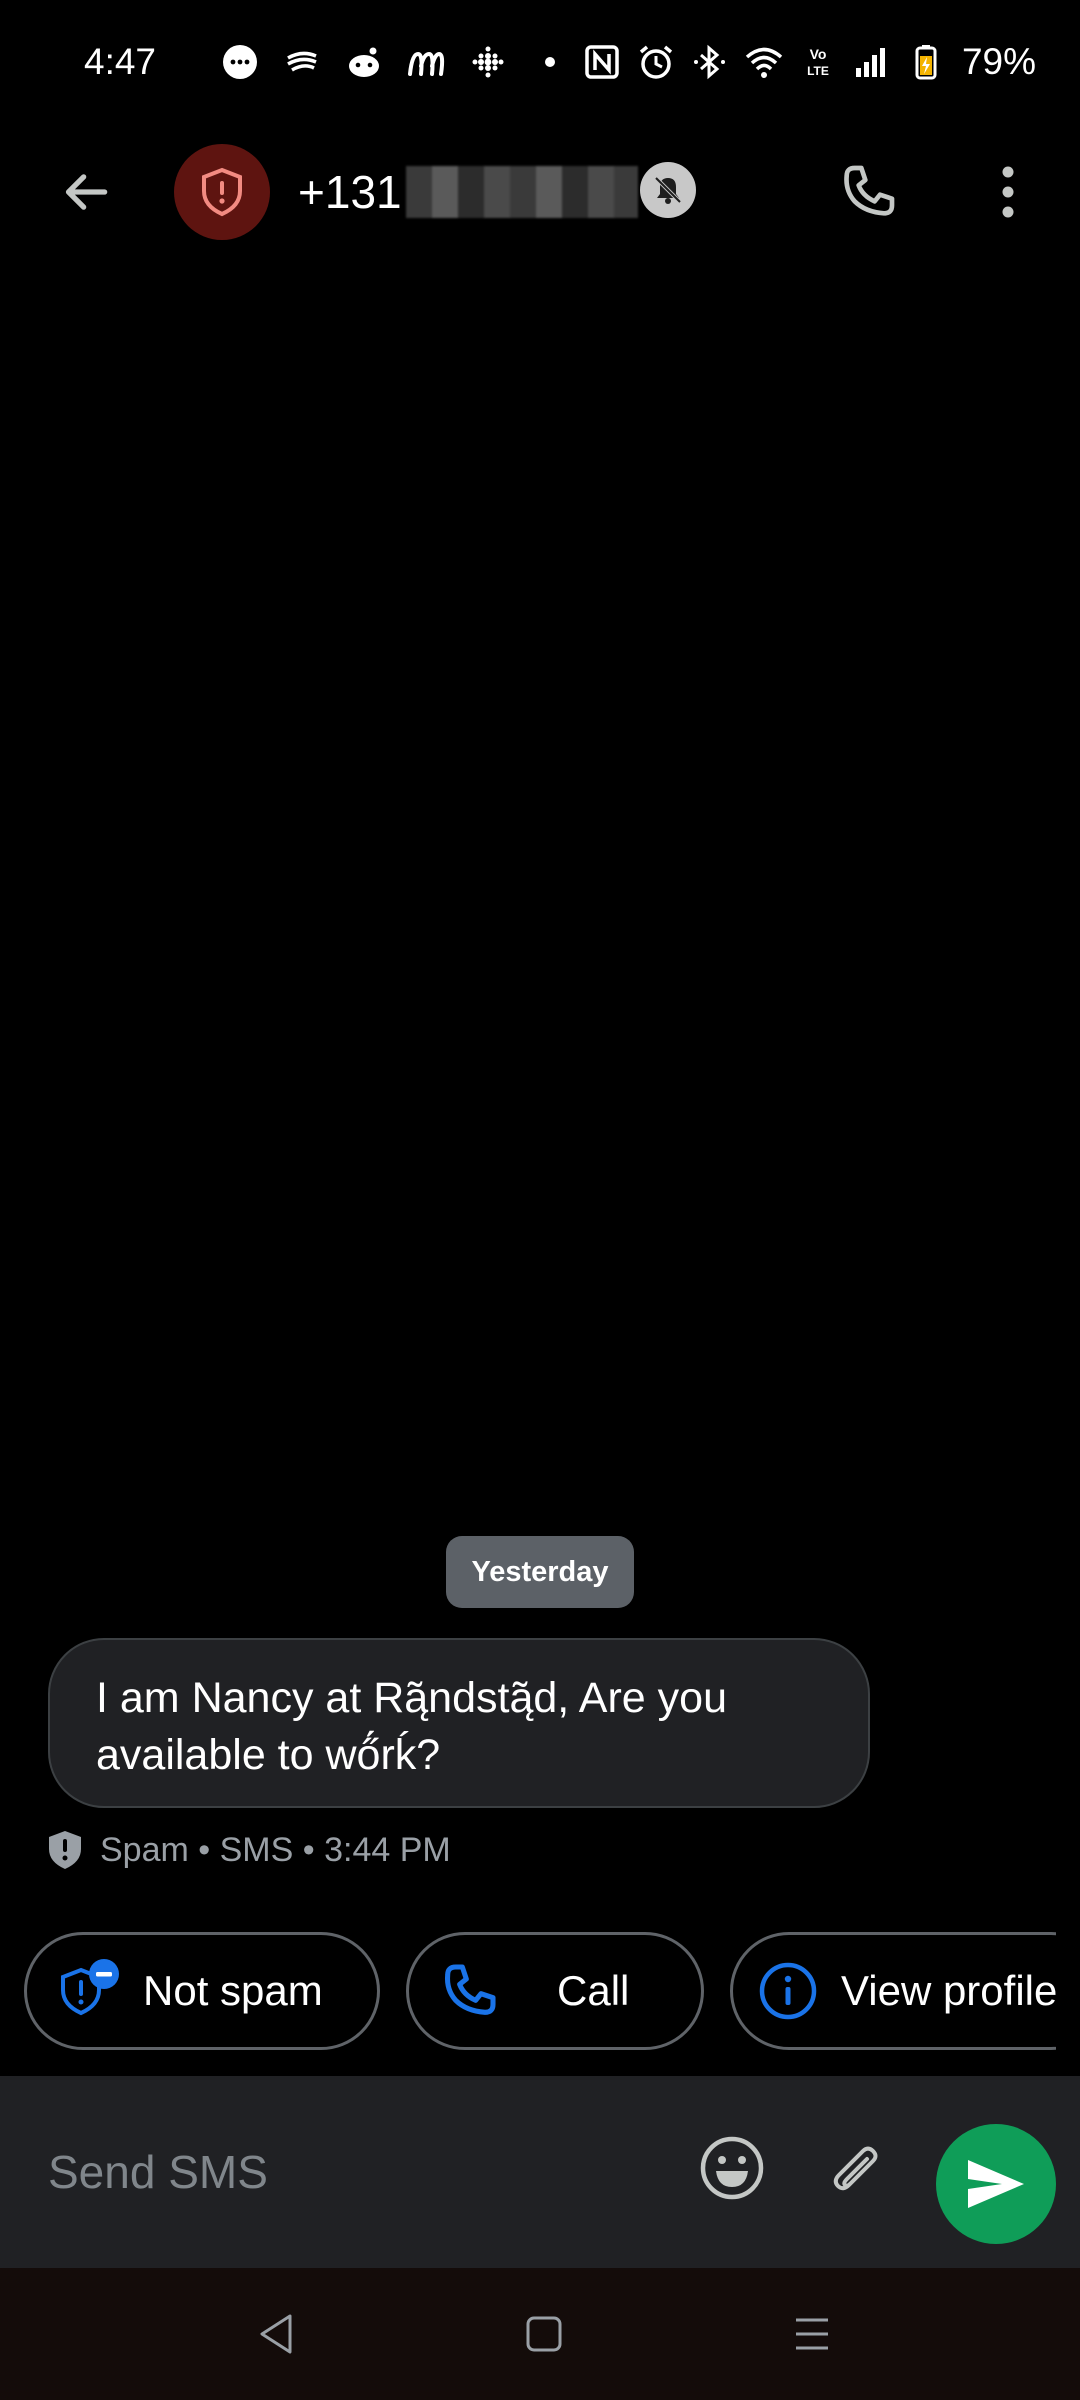 The height and width of the screenshot is (2400, 1080). Describe the element at coordinates (764, 62) in the screenshot. I see `wifi-icon` at that location.